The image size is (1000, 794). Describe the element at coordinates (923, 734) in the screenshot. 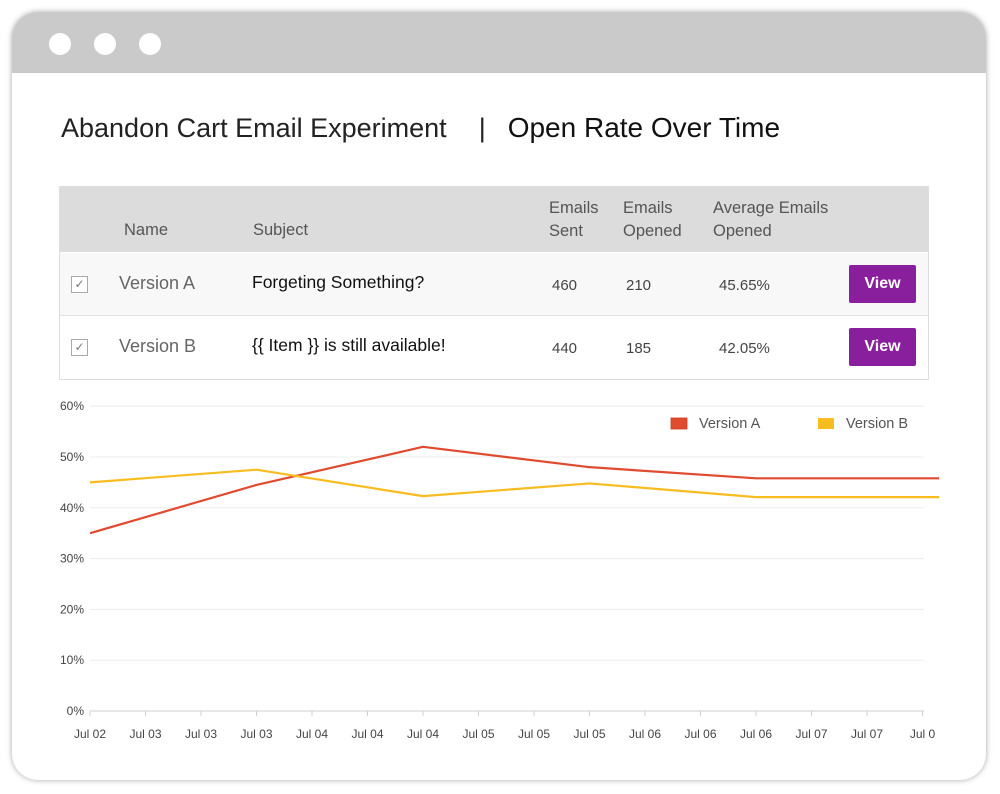

I see `x-tick-label: Jul 0` at that location.